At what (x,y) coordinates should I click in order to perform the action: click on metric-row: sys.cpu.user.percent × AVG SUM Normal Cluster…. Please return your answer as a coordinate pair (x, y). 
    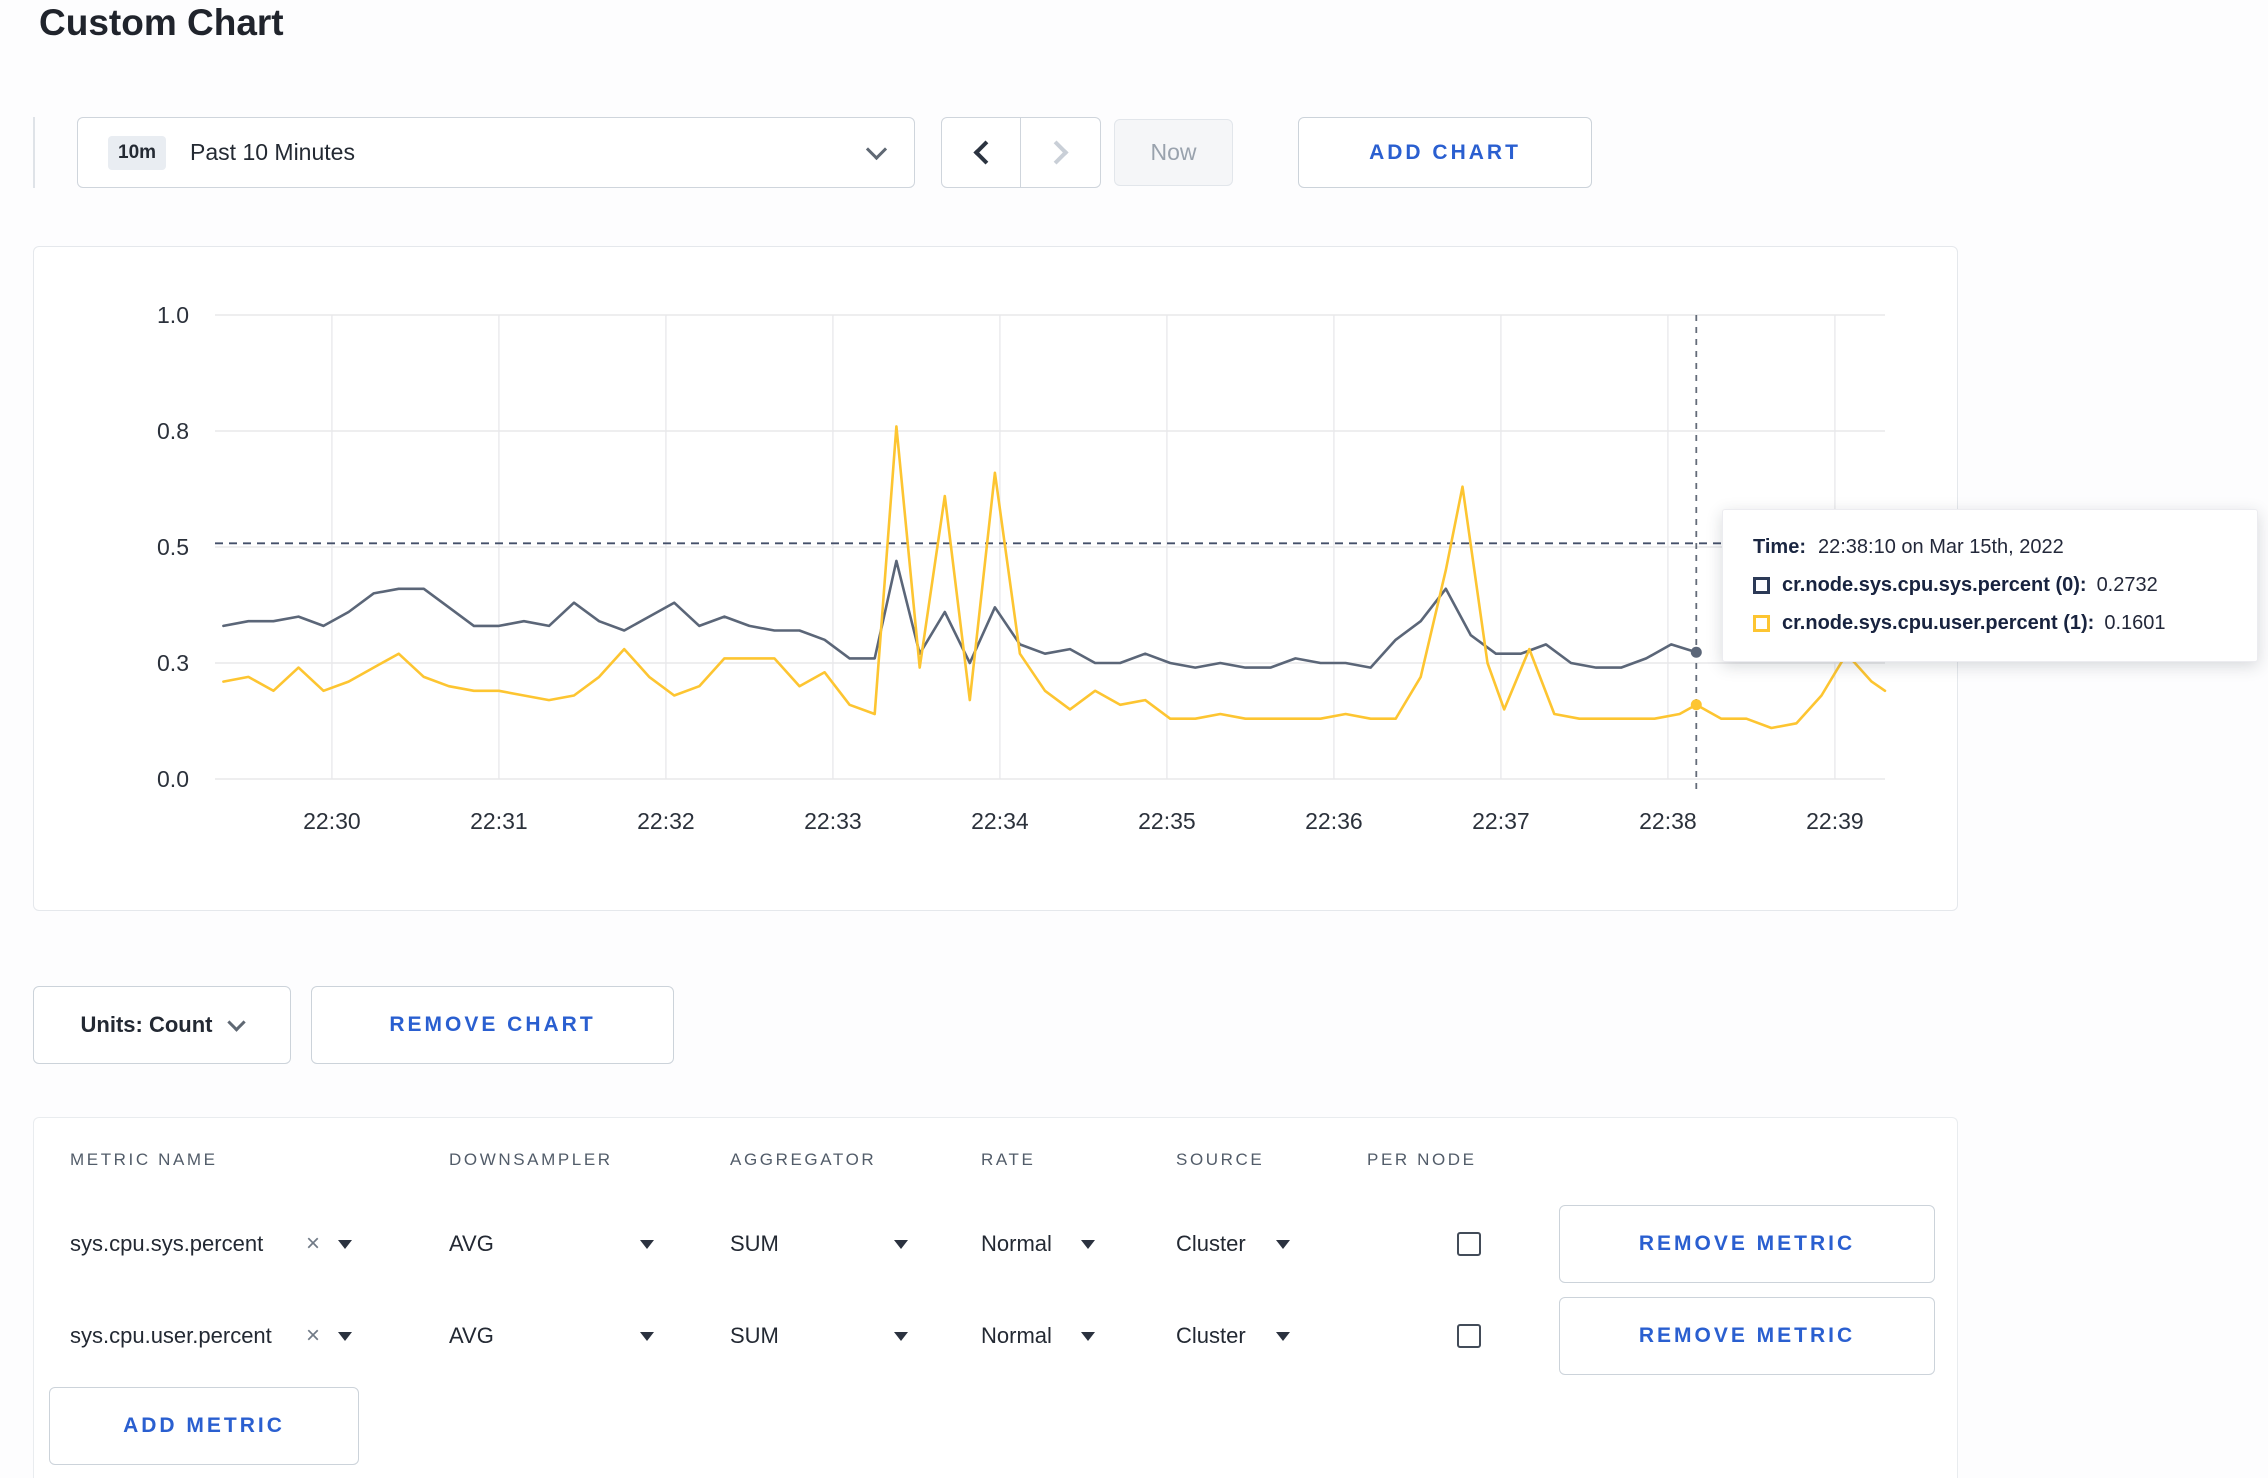
    Looking at the image, I should click on (995, 1336).